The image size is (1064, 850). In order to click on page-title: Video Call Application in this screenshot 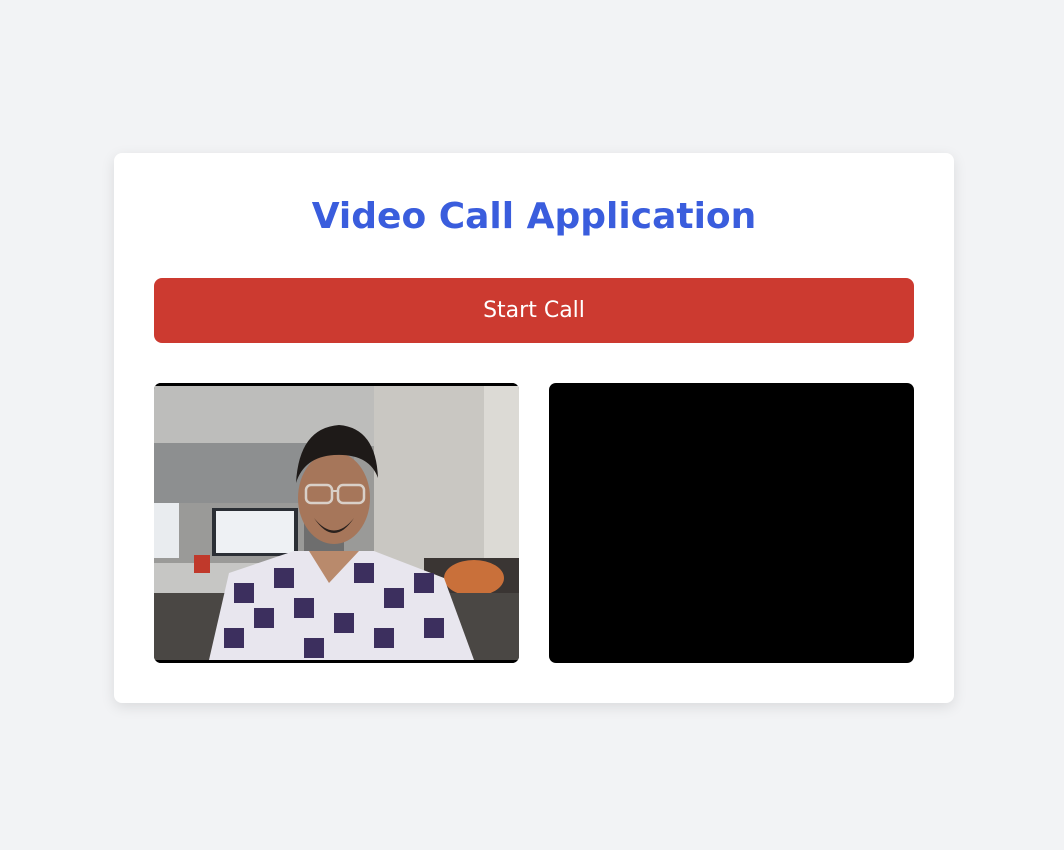, I will do `click(534, 216)`.